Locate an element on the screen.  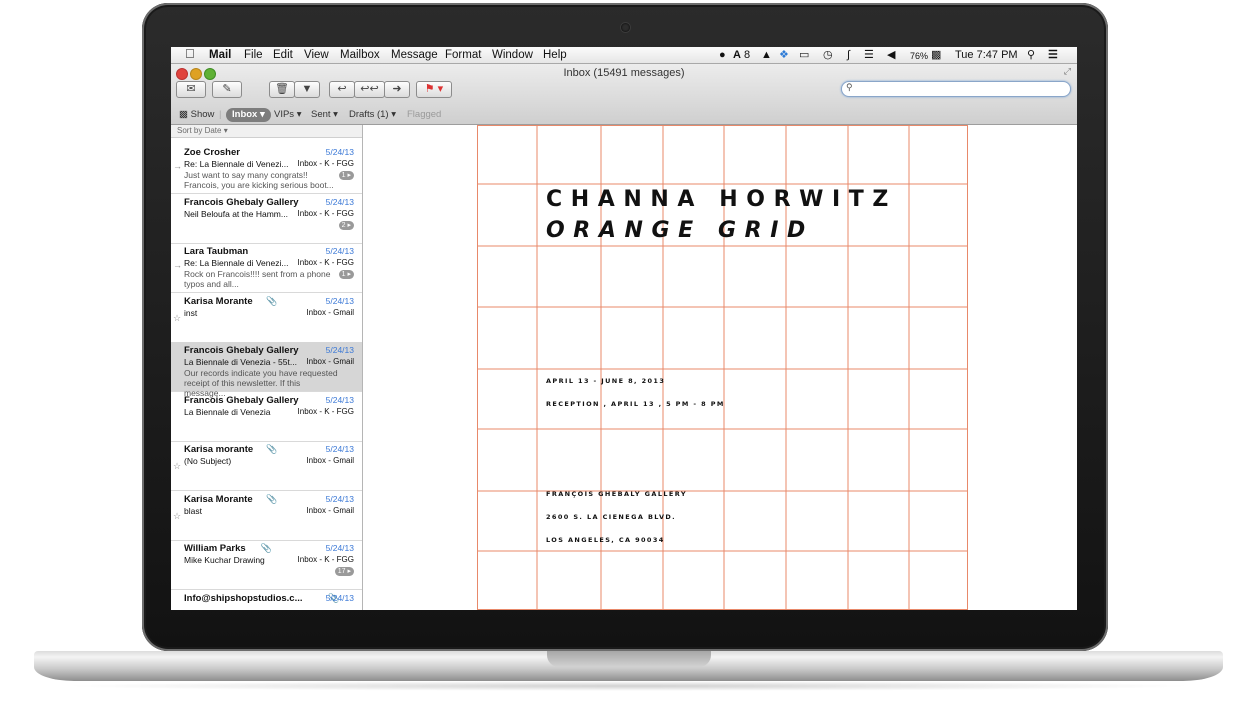
flag-button: ⚑ ▾ is located at coordinates (434, 89).